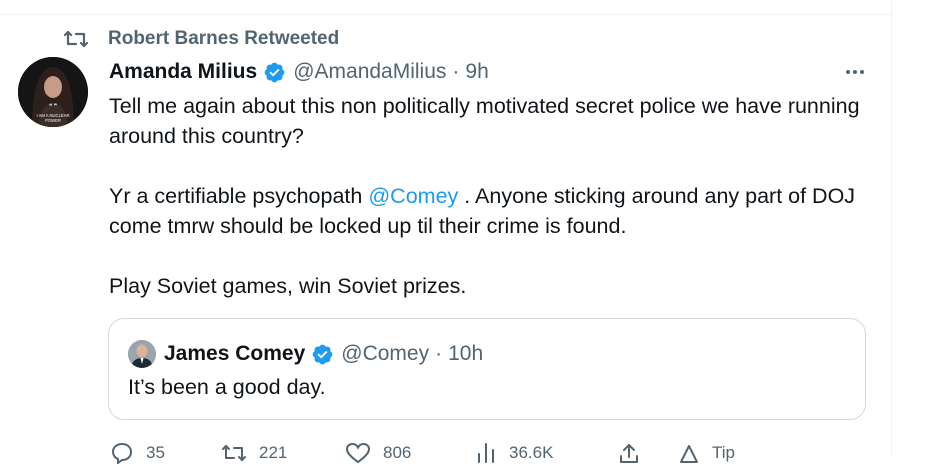 This screenshot has width=928, height=466. I want to click on quoted-author-avatar, so click(142, 354).